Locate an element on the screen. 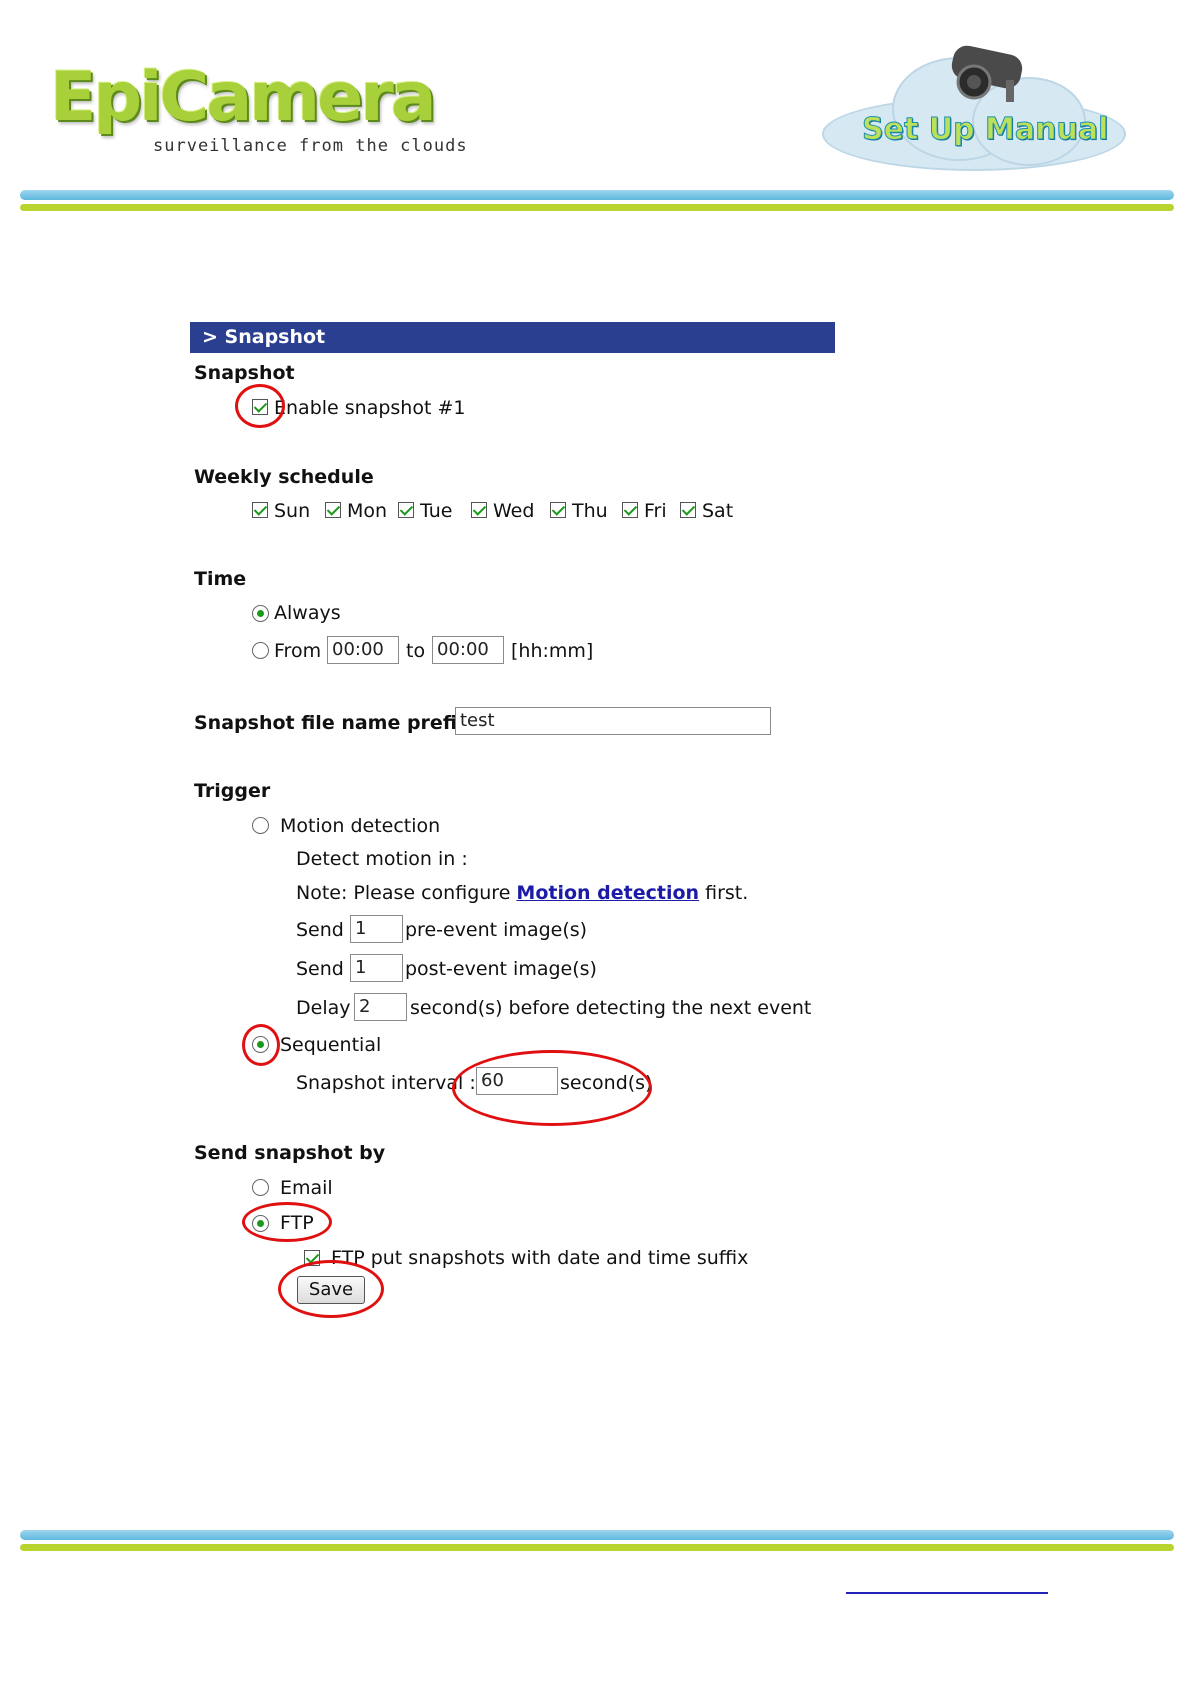  snapshot-interval-suffix: second(s) is located at coordinates (606, 1083).